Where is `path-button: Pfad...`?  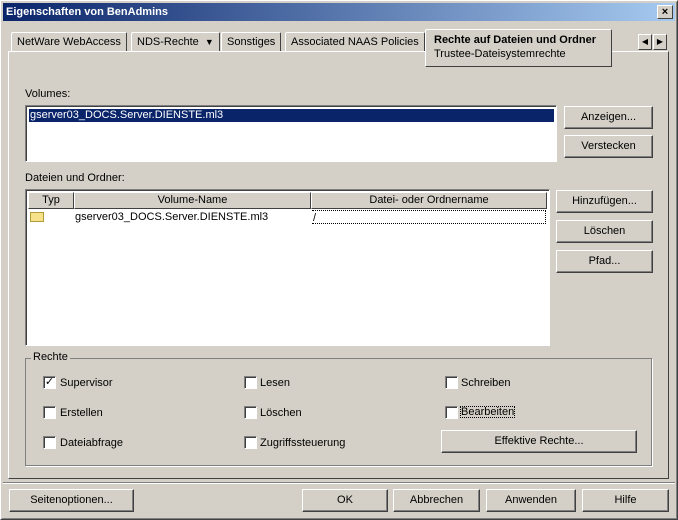 path-button: Pfad... is located at coordinates (604, 261).